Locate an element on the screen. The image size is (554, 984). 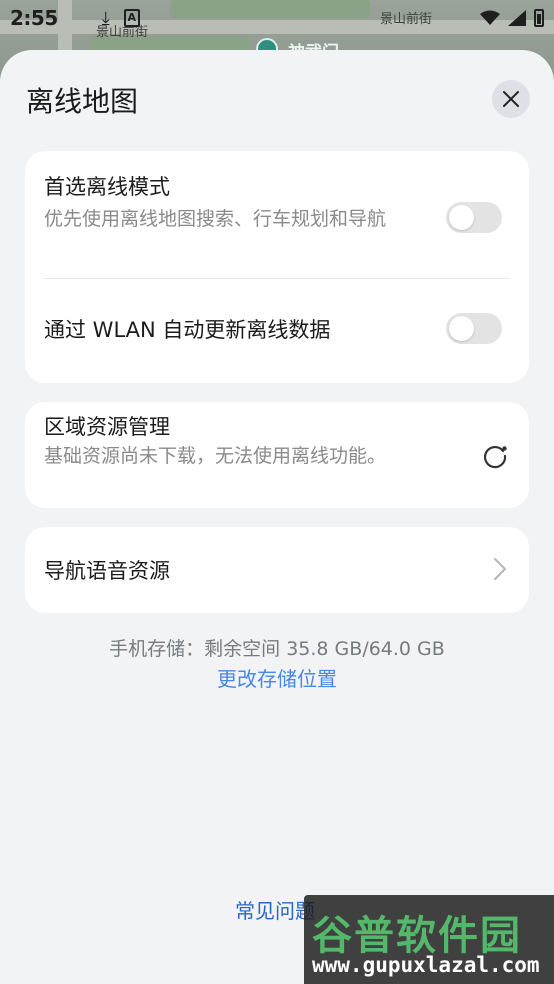
setting-row-wlan-update: 通过 WLAN 自动更新离线数据 is located at coordinates (277, 331).